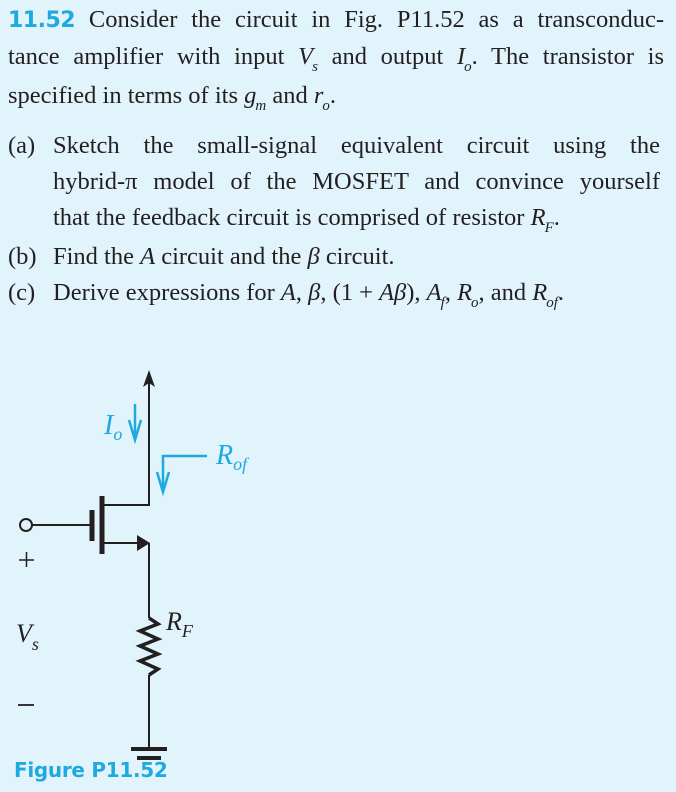 The width and height of the screenshot is (676, 792). I want to click on var-beta: β, so click(313, 256).